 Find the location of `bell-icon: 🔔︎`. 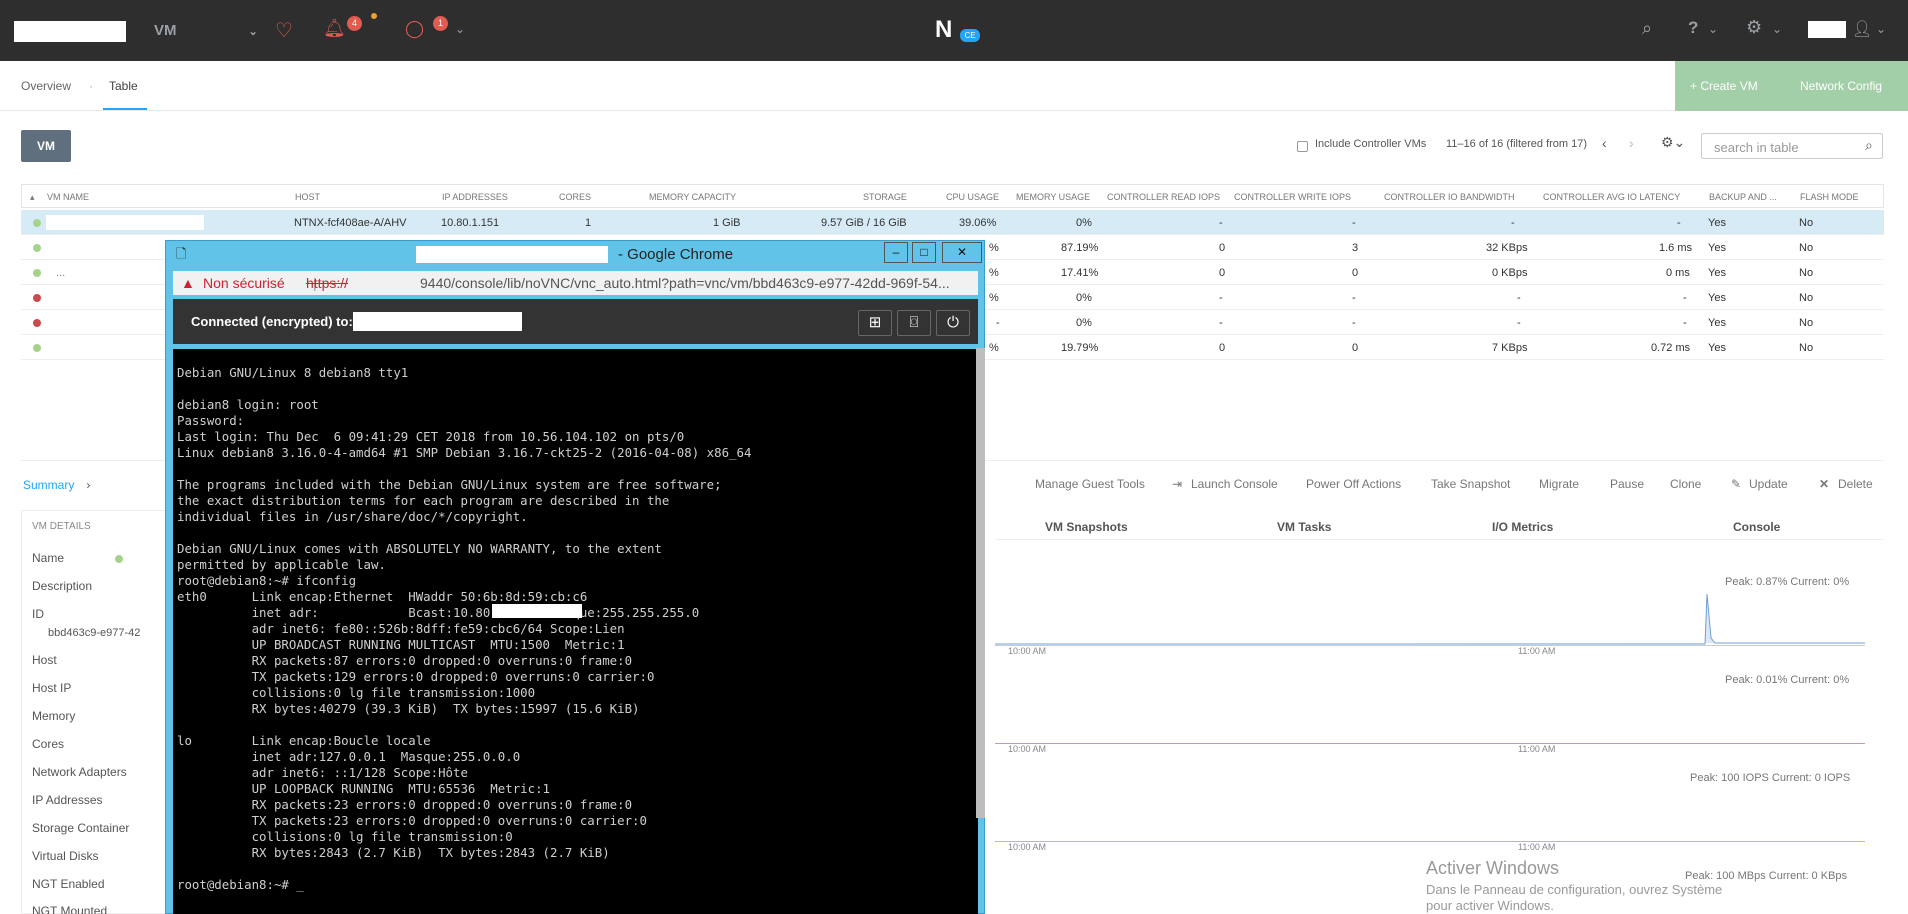

bell-icon: 🔔︎ is located at coordinates (334, 28).